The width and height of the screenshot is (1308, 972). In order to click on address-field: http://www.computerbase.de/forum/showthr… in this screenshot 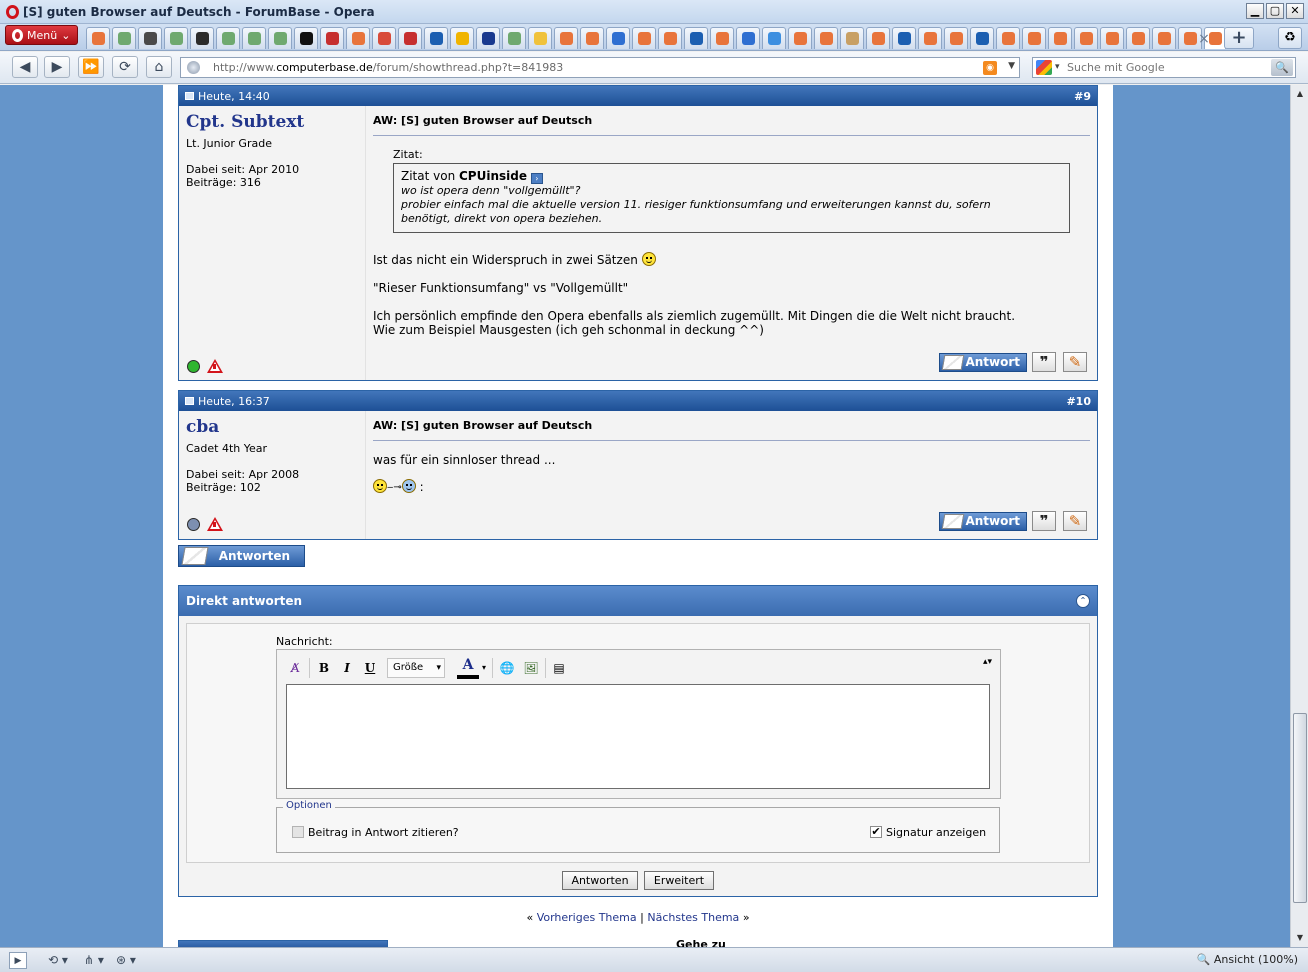, I will do `click(600, 67)`.